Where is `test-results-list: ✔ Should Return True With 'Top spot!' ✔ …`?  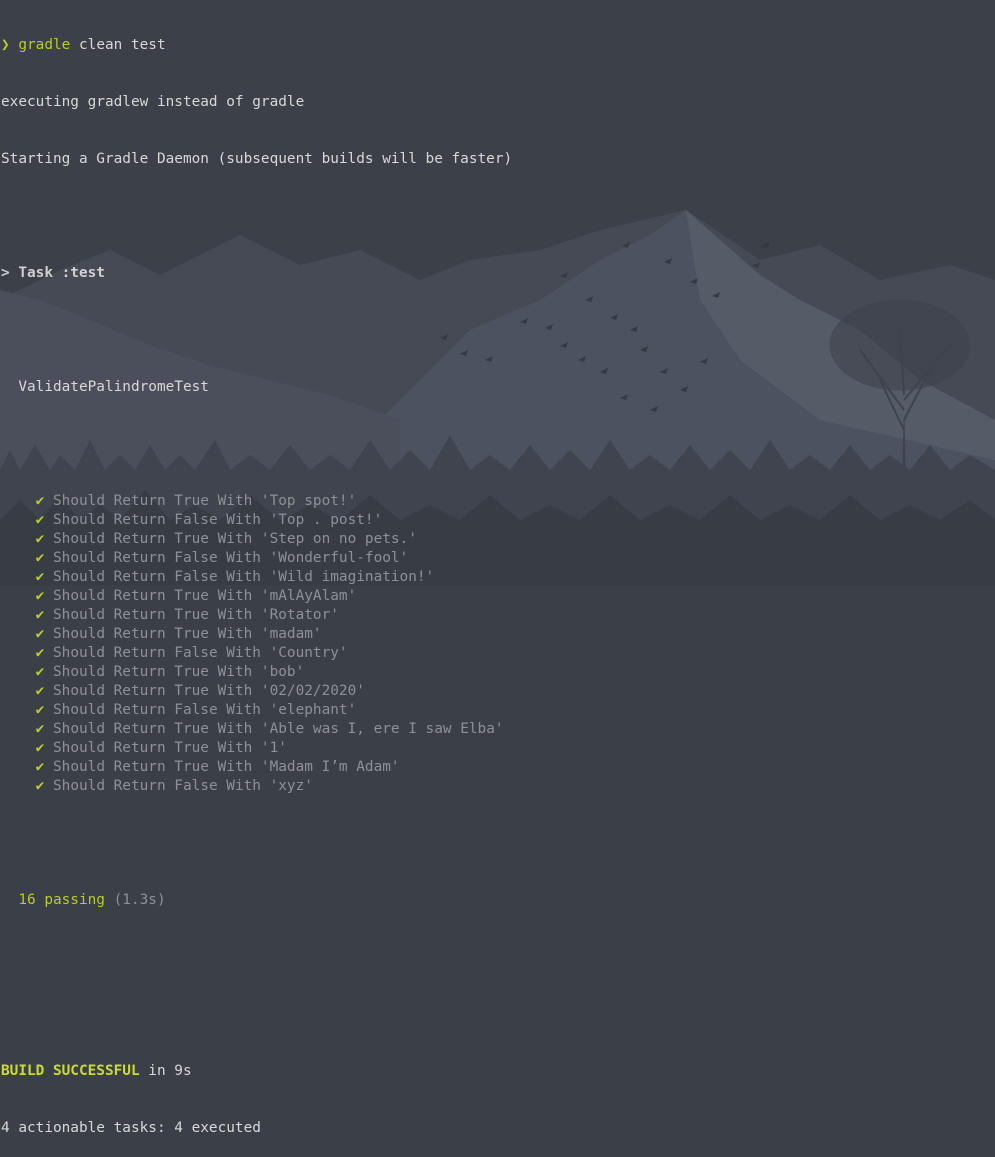 test-results-list: ✔ Should Return True With 'Top spot!' ✔ … is located at coordinates (256, 644).